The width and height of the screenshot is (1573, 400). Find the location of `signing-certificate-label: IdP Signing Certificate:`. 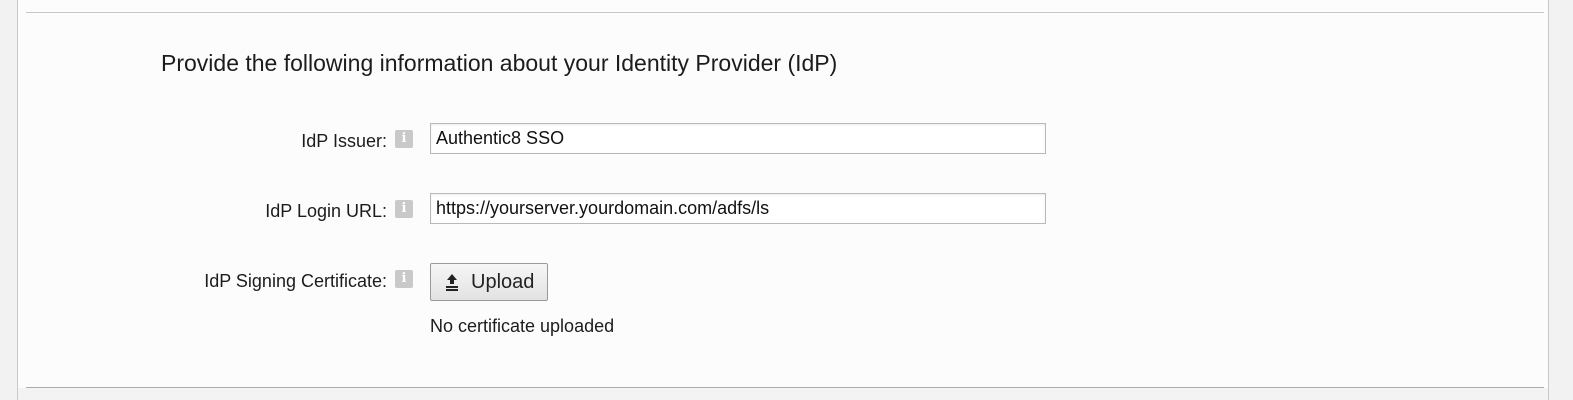

signing-certificate-label: IdP Signing Certificate: is located at coordinates (295, 281).